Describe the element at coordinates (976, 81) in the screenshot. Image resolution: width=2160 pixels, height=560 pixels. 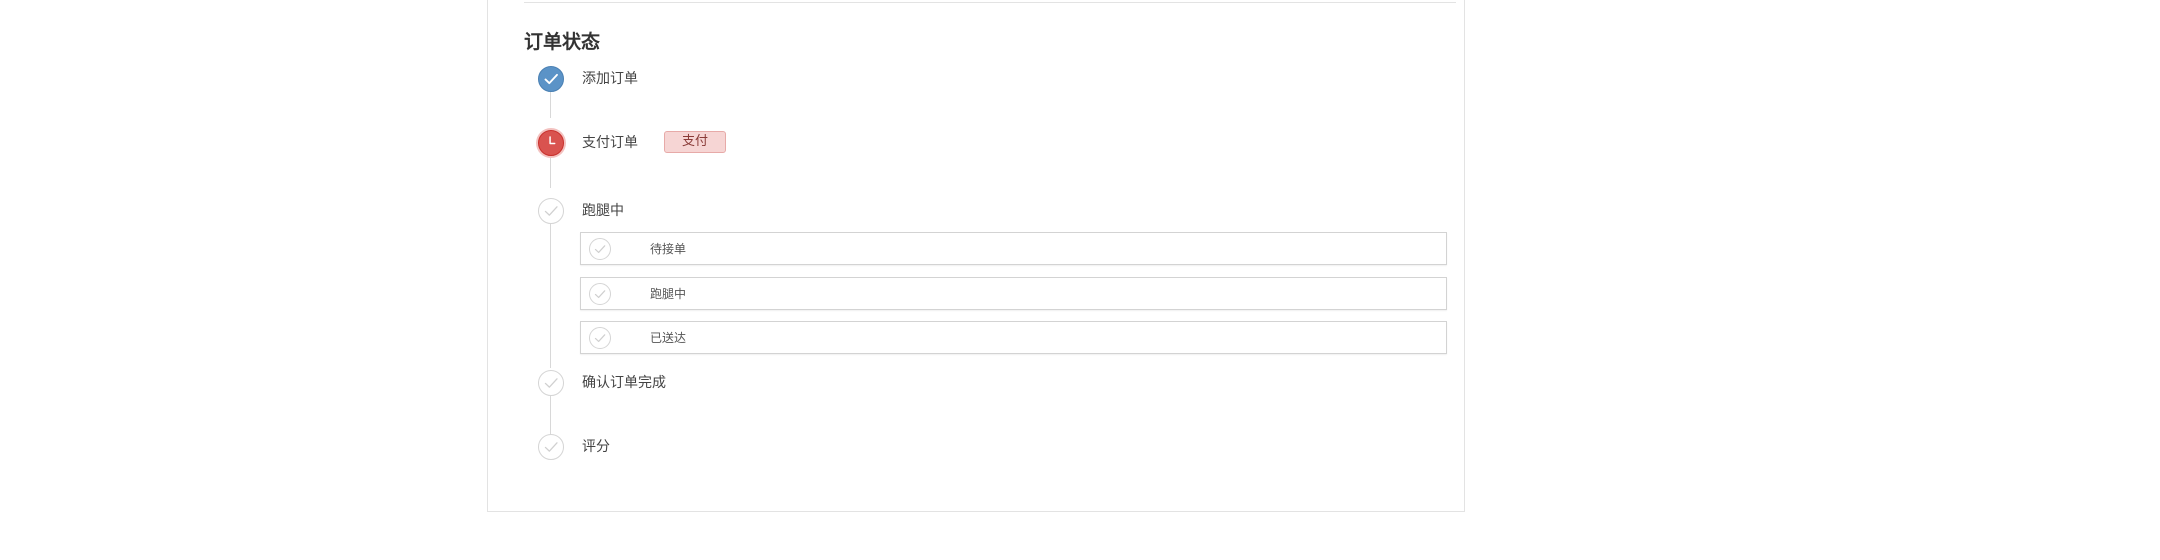
I see `step-add-order: 添加订单` at that location.